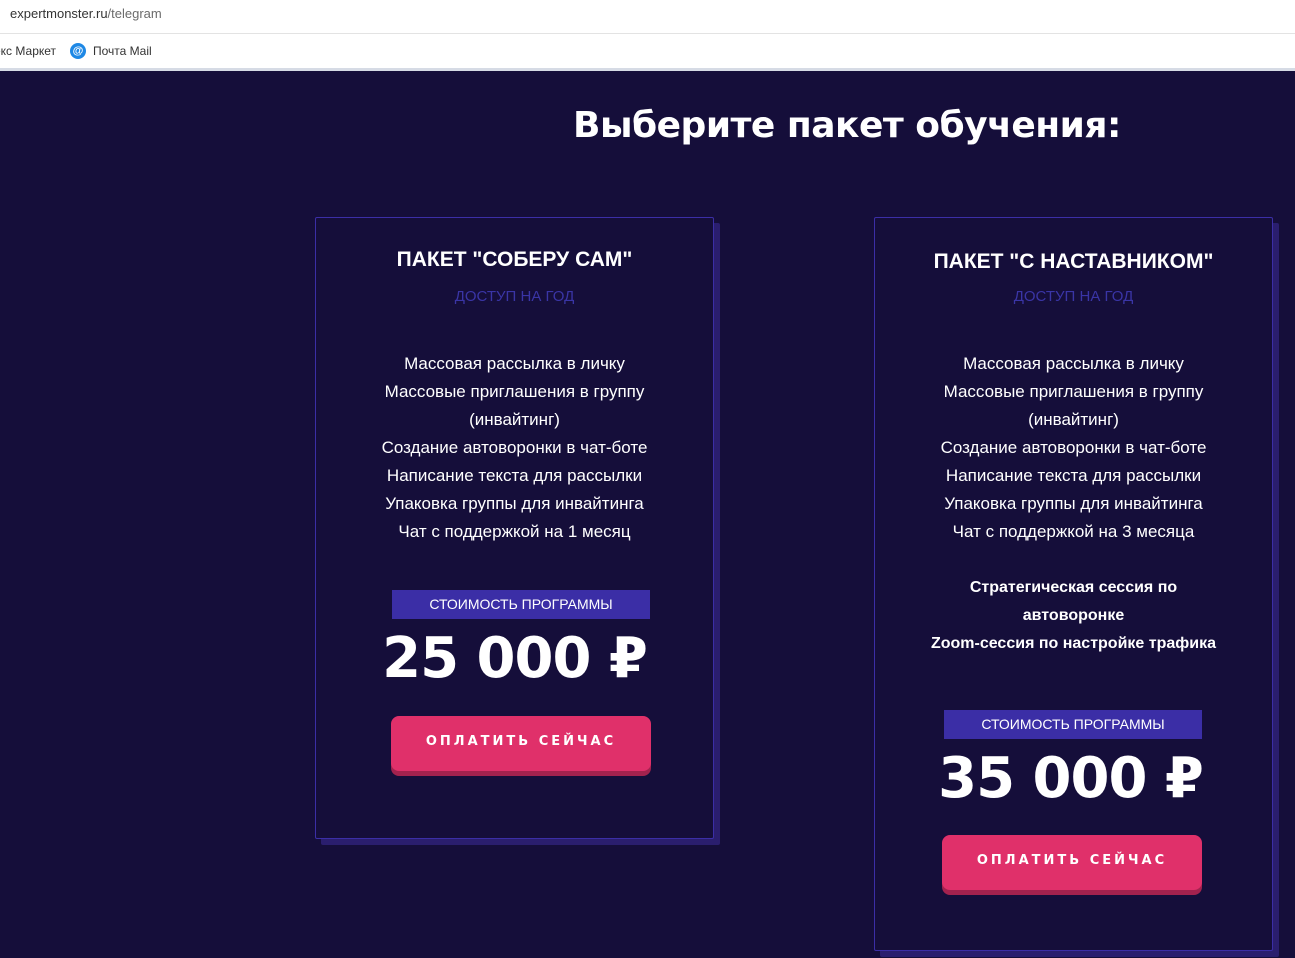 Image resolution: width=1295 pixels, height=958 pixels. What do you see at coordinates (647, 17) in the screenshot?
I see `browser-address-bar: expertmonster.ru/telegram` at bounding box center [647, 17].